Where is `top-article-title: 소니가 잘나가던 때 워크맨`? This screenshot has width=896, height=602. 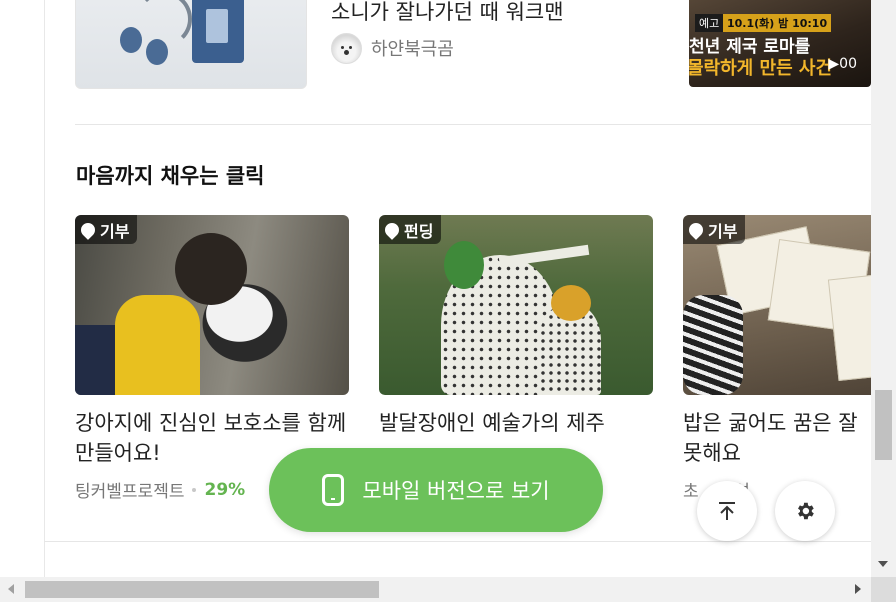
top-article-title: 소니가 잘나가던 때 워크맨 is located at coordinates (447, 13).